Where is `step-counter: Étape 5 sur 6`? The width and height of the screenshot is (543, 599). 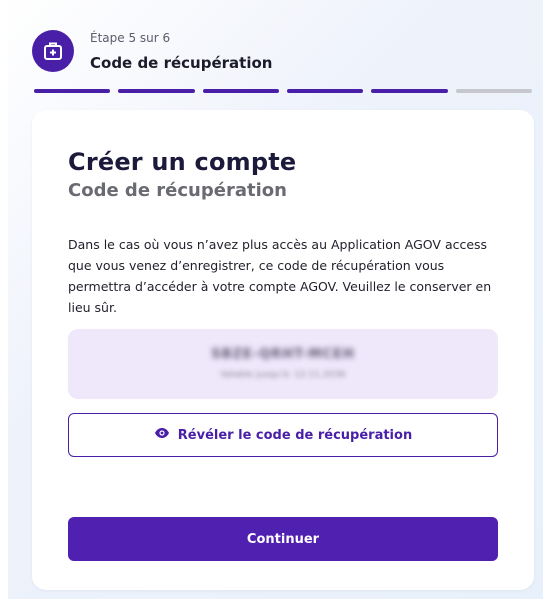 step-counter: Étape 5 sur 6 is located at coordinates (130, 38).